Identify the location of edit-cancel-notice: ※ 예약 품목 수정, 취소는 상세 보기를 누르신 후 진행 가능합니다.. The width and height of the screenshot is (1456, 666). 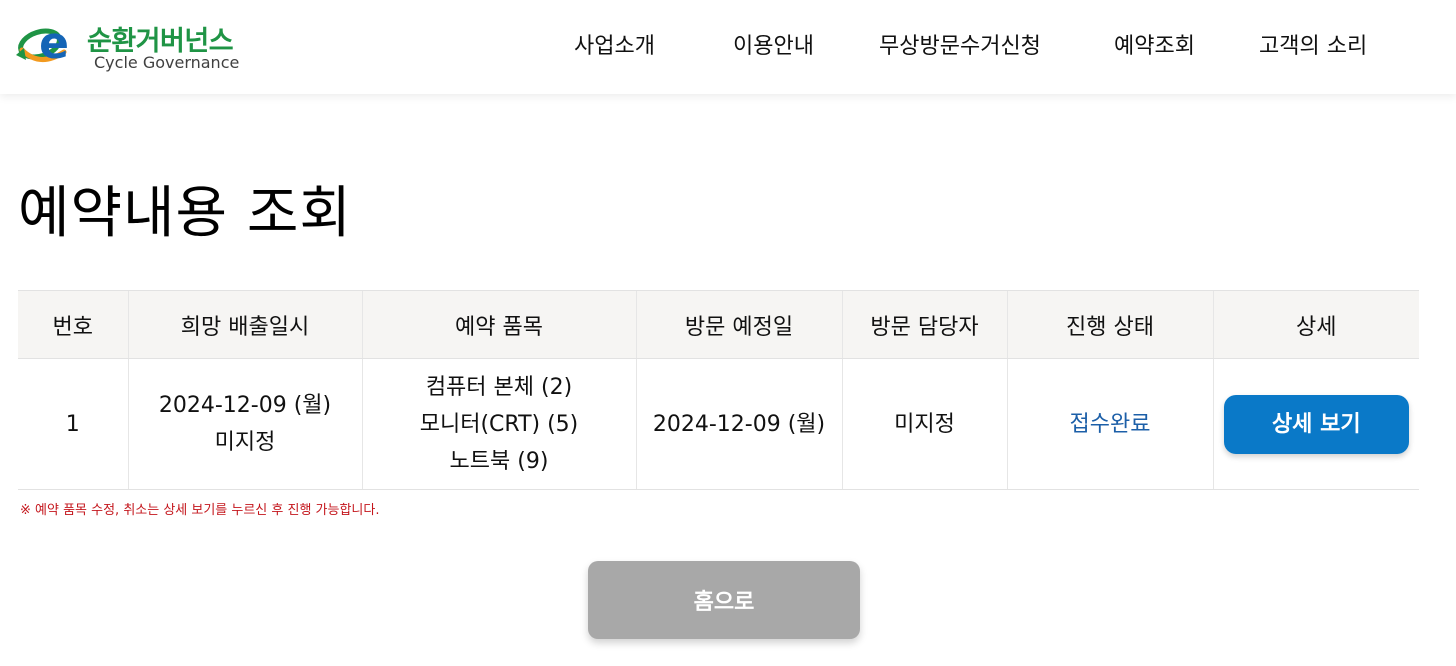
(200, 510).